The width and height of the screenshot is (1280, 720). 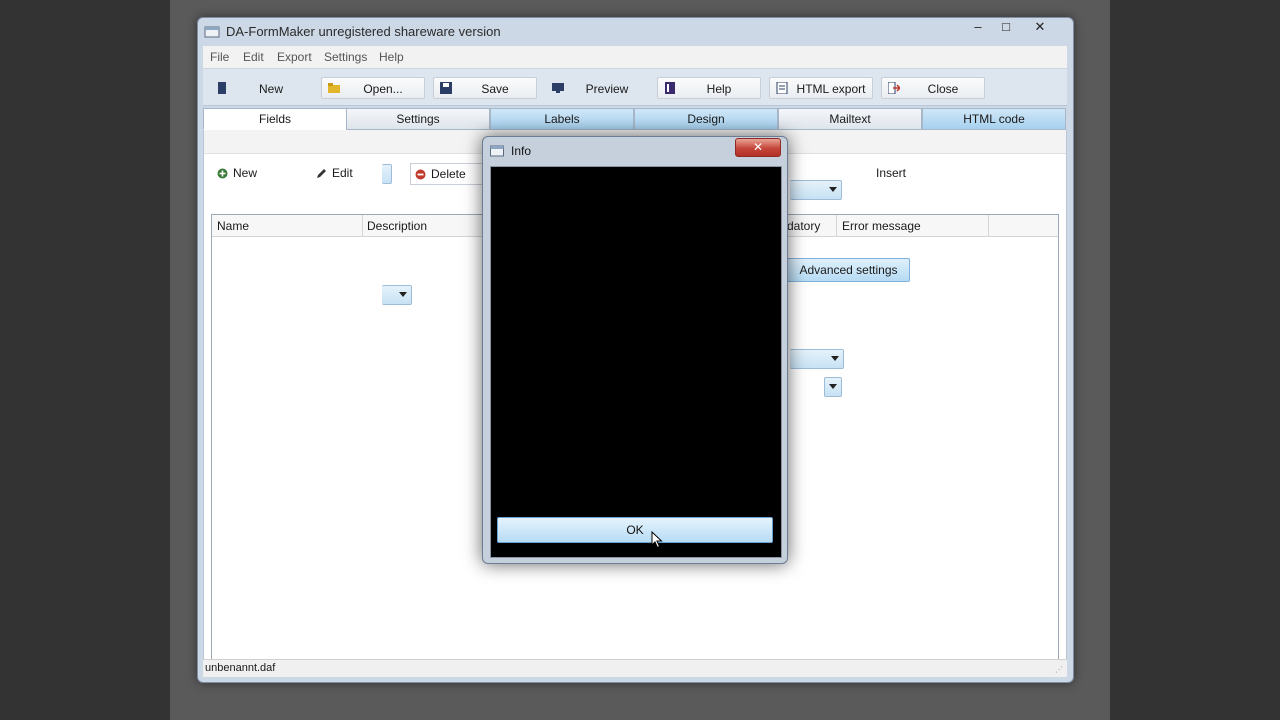 I want to click on dialog-close-button: ✕, so click(x=758, y=147).